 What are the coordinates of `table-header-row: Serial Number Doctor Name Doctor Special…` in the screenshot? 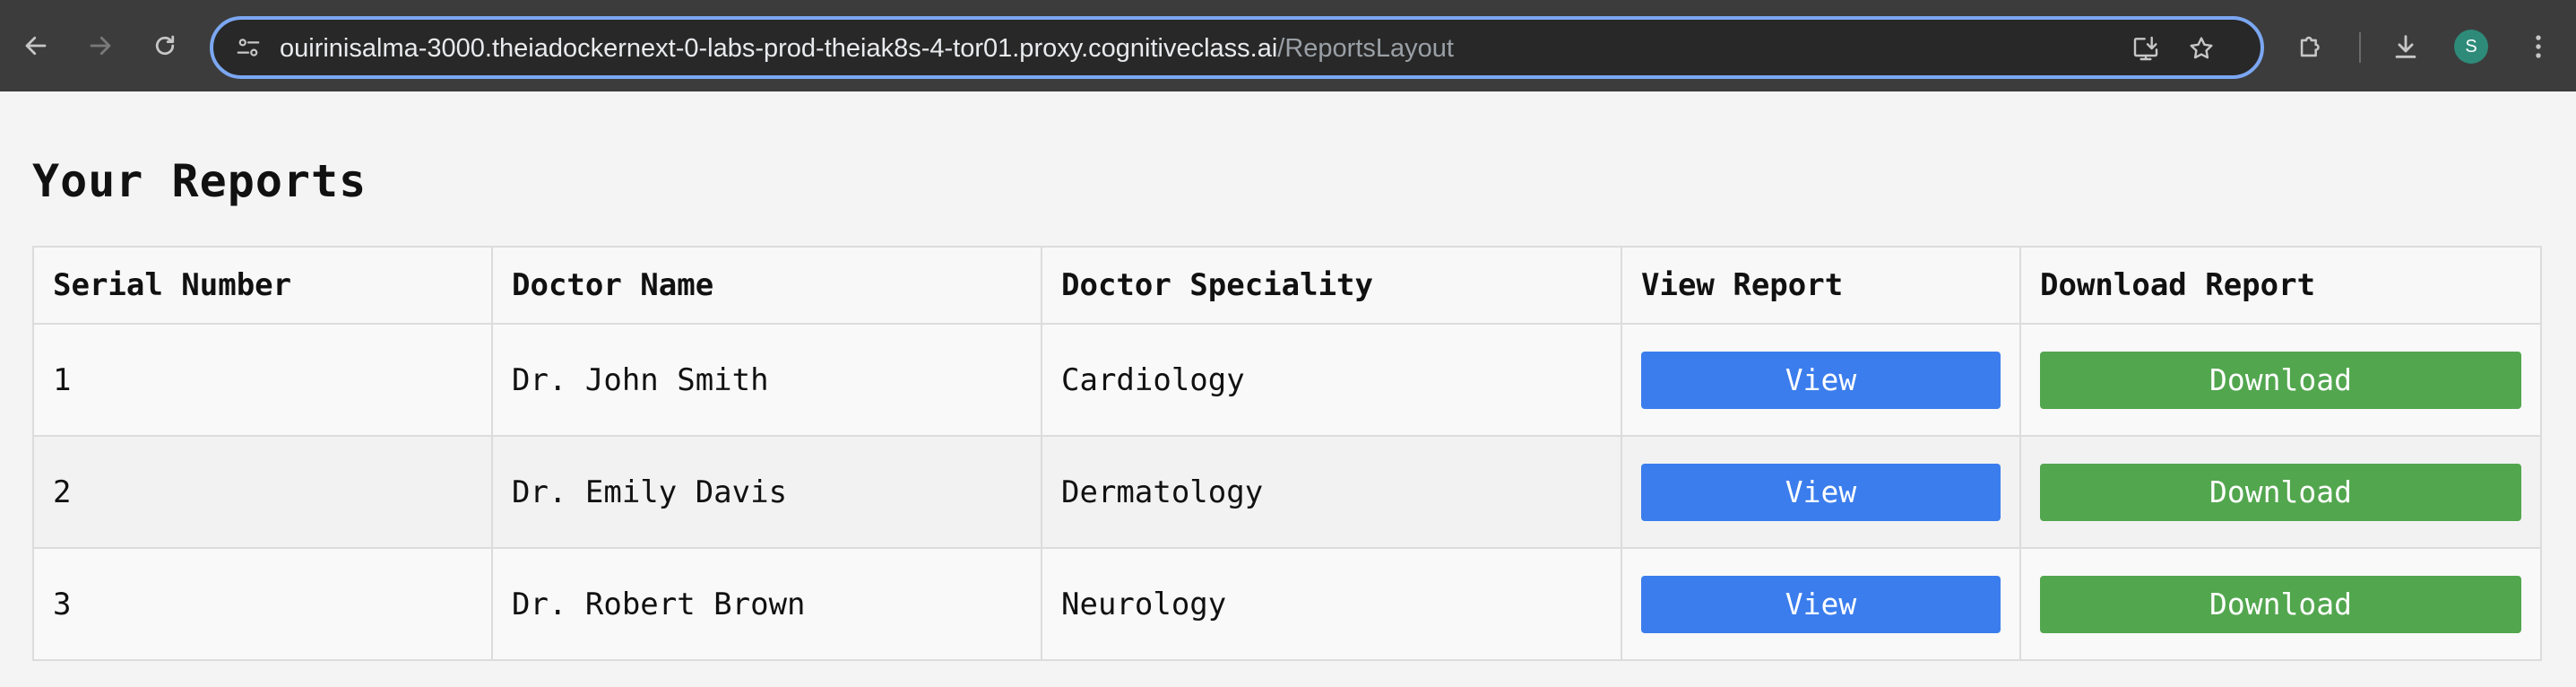 It's located at (1287, 286).